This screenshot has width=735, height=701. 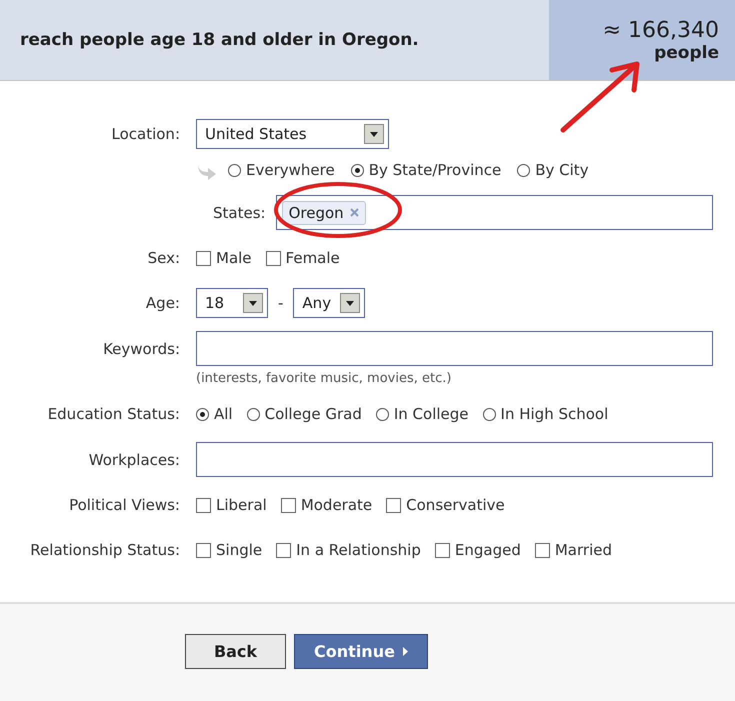 I want to click on option-label: Conservative, so click(x=455, y=505).